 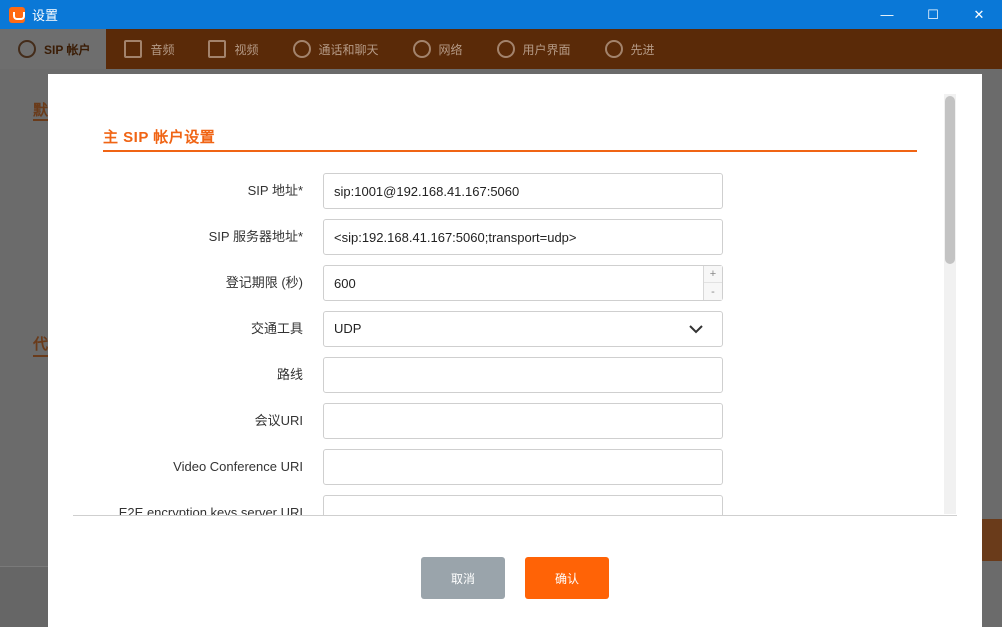 I want to click on title-bar: 设置 — ☐ ✕, so click(x=501, y=14).